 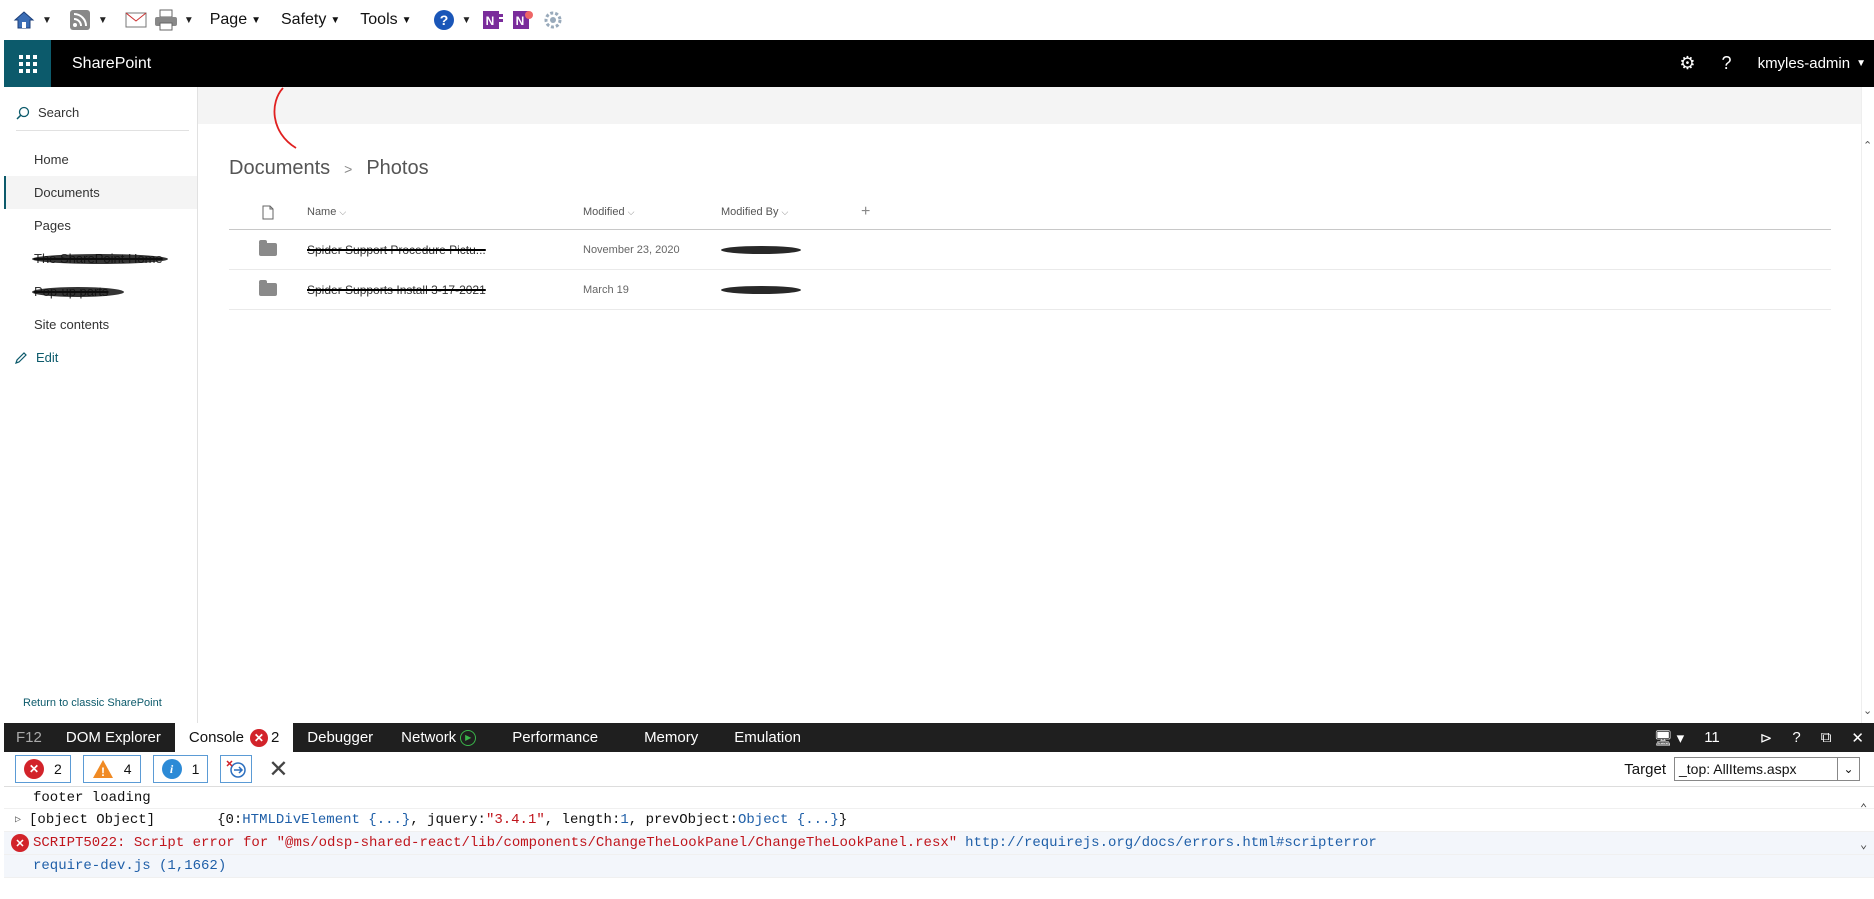 I want to click on search-icon, so click(x=23, y=113).